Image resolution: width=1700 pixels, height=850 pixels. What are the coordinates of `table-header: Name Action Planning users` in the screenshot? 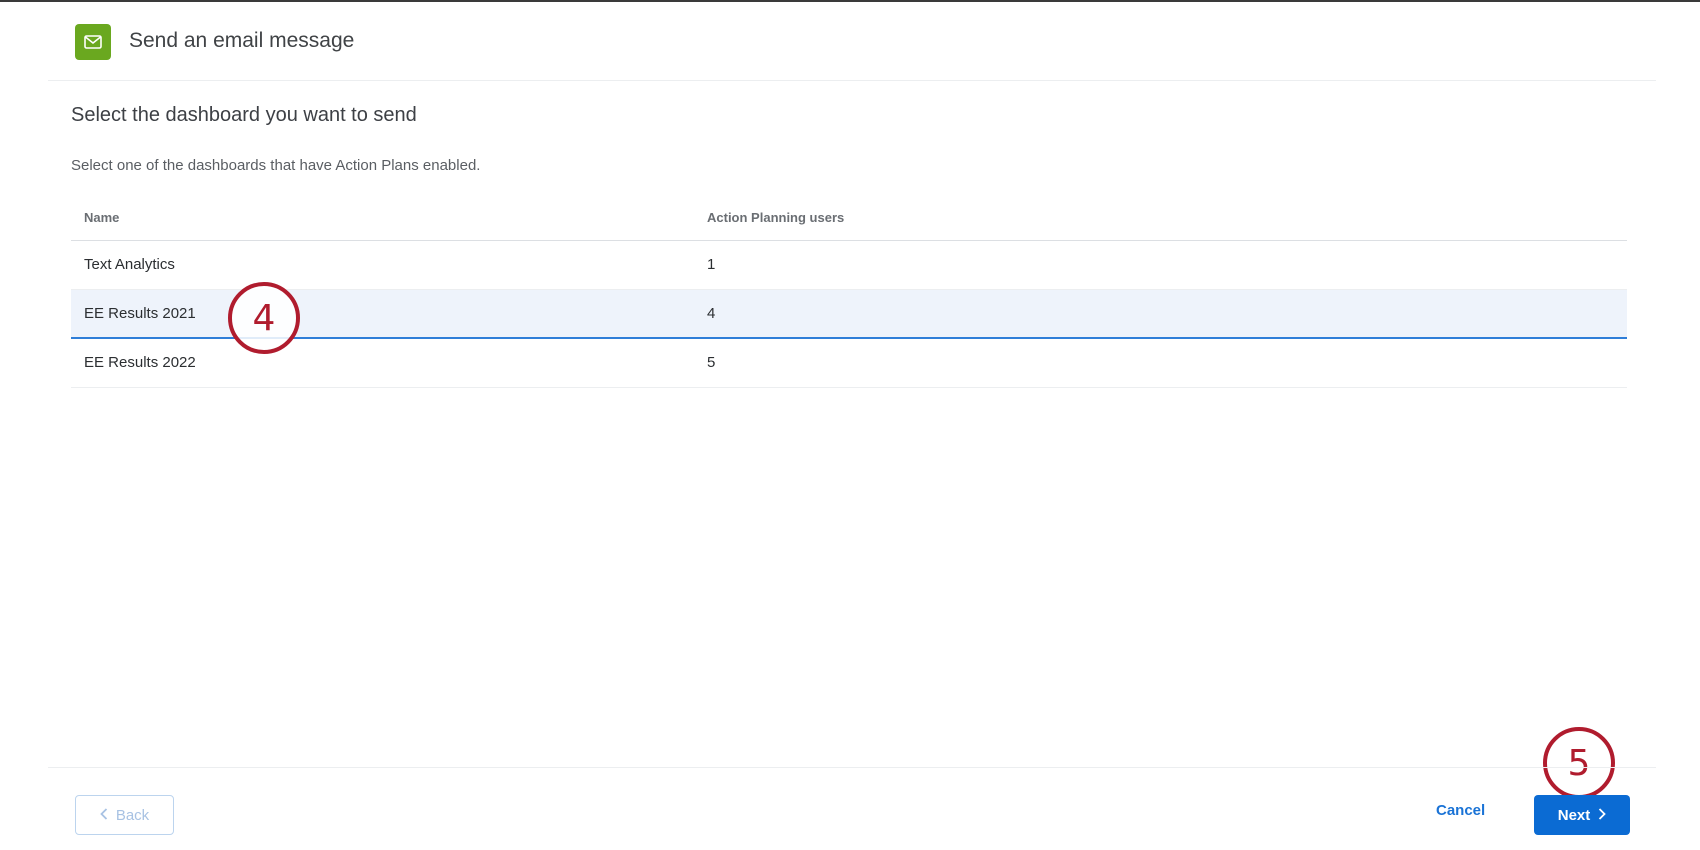 It's located at (849, 220).